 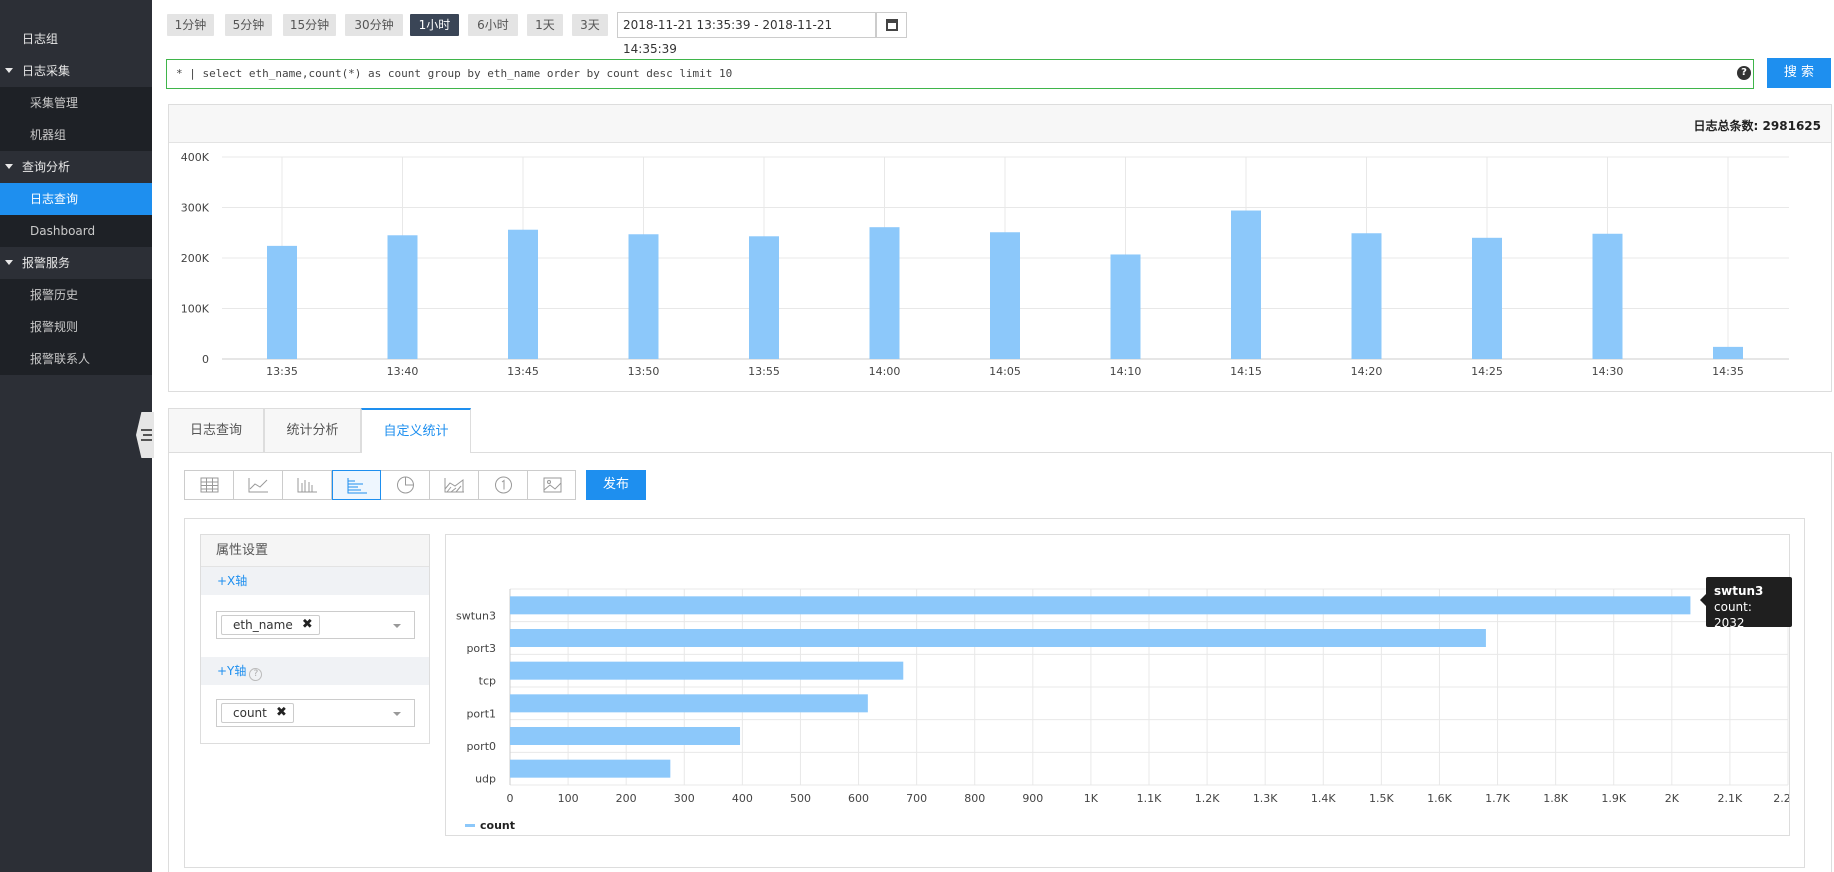 What do you see at coordinates (315, 713) in the screenshot?
I see `y-axis-select: count ✖` at bounding box center [315, 713].